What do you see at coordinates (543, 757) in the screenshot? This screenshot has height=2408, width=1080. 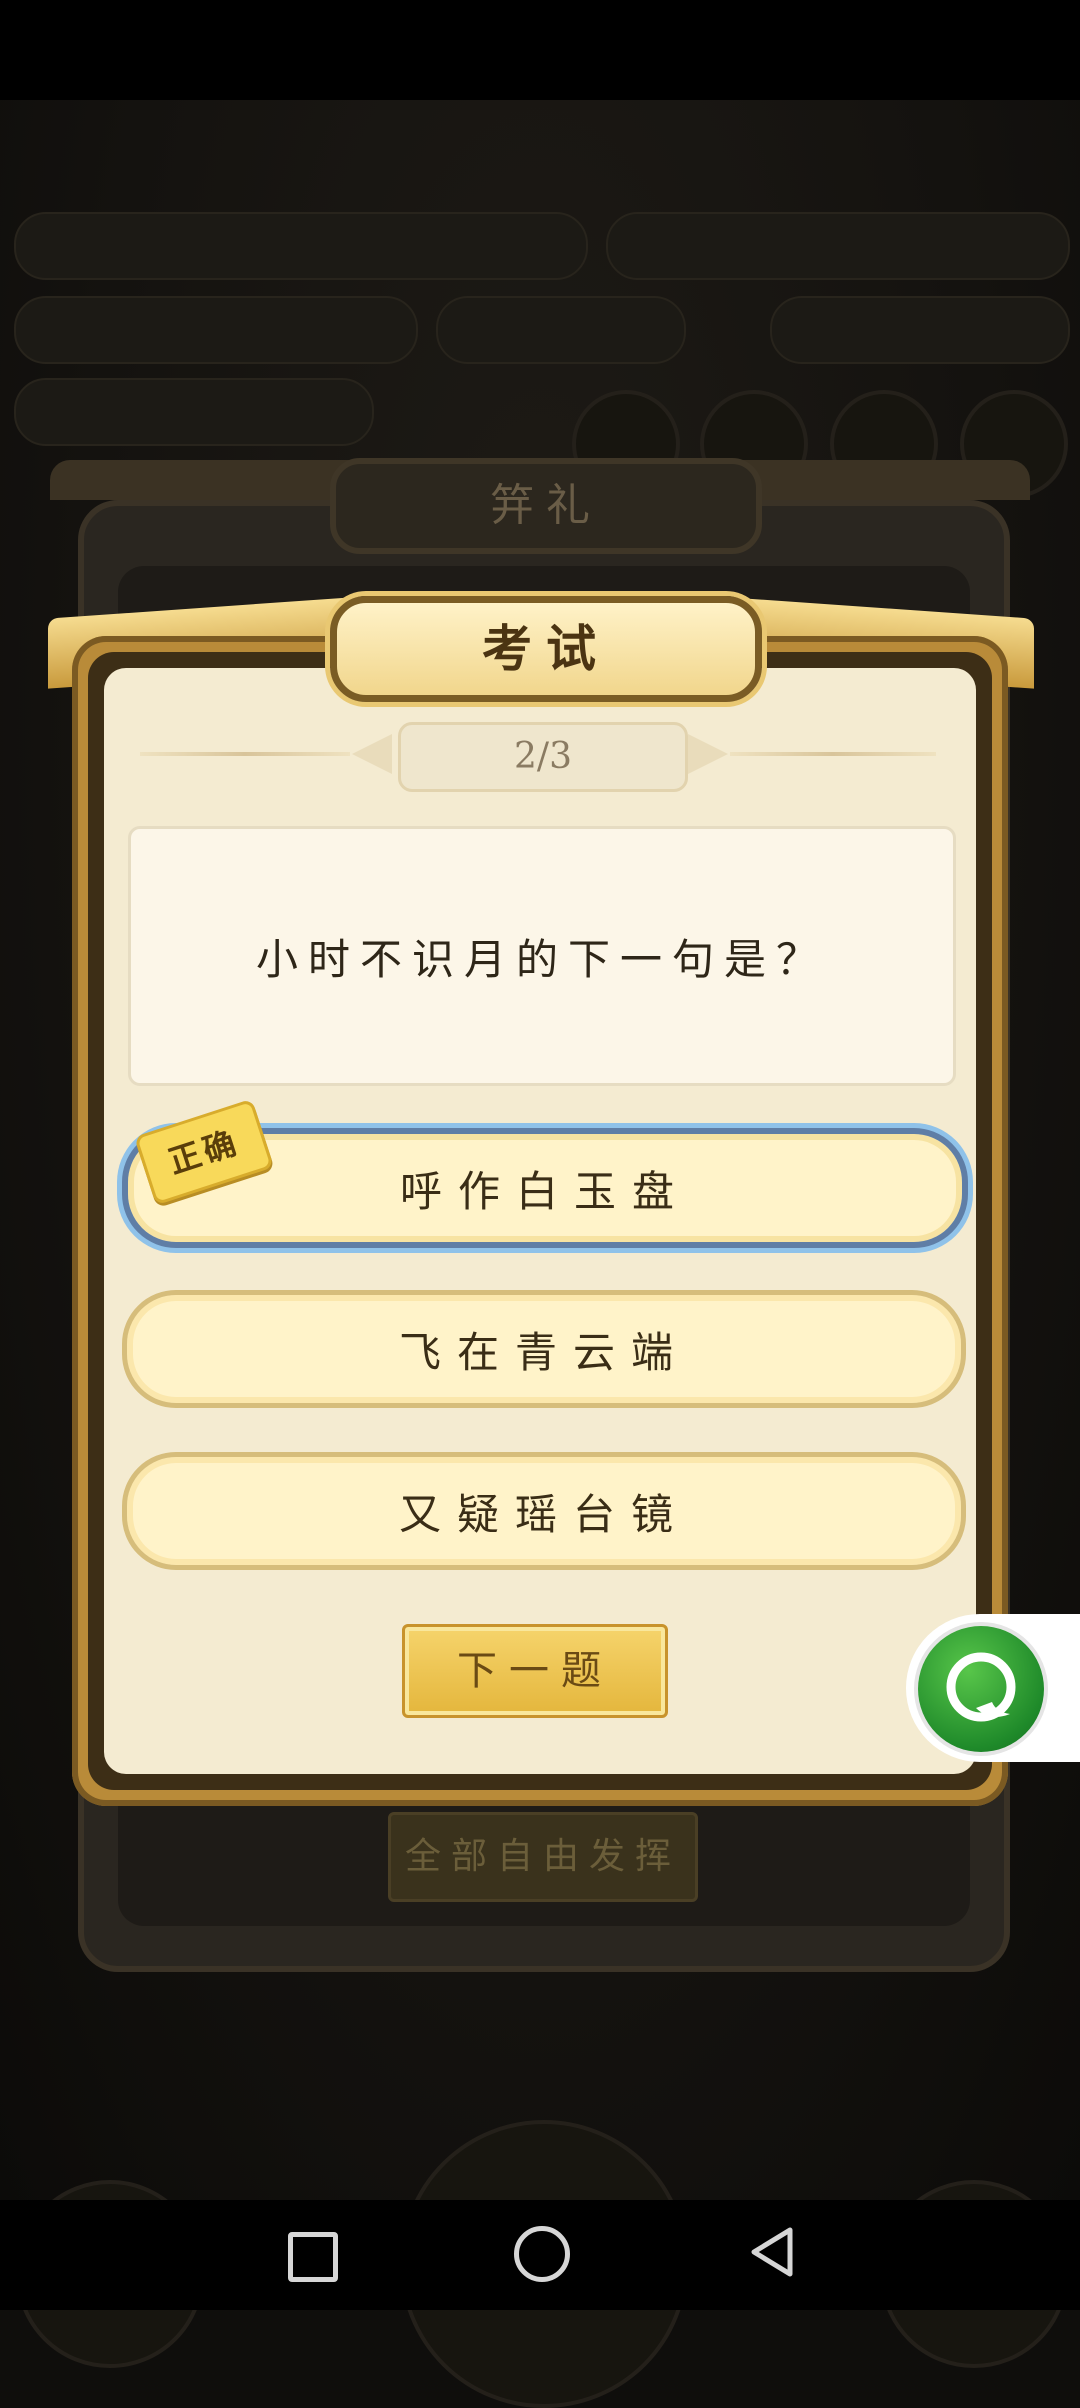 I see `question-progress: 2/3` at bounding box center [543, 757].